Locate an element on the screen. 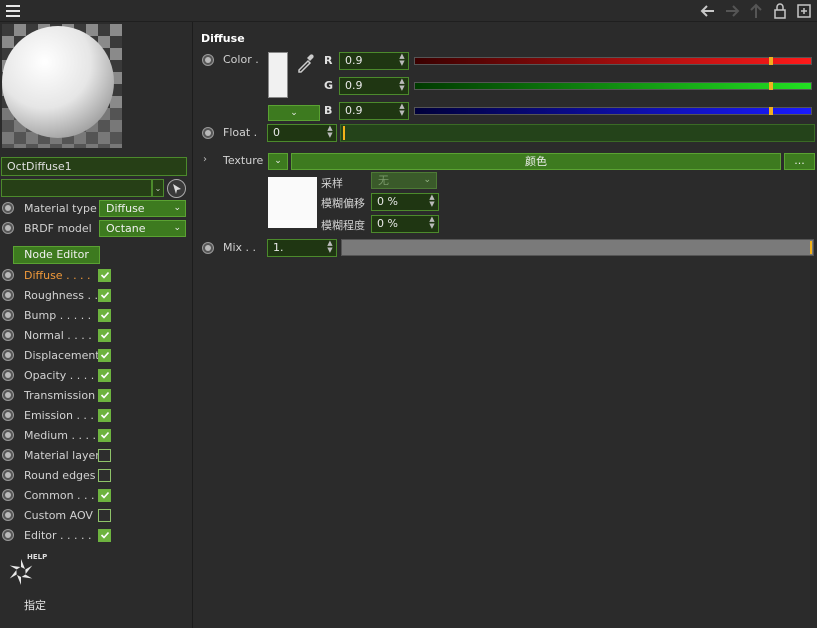  channel-row: Bump . . . . . is located at coordinates (56, 315).